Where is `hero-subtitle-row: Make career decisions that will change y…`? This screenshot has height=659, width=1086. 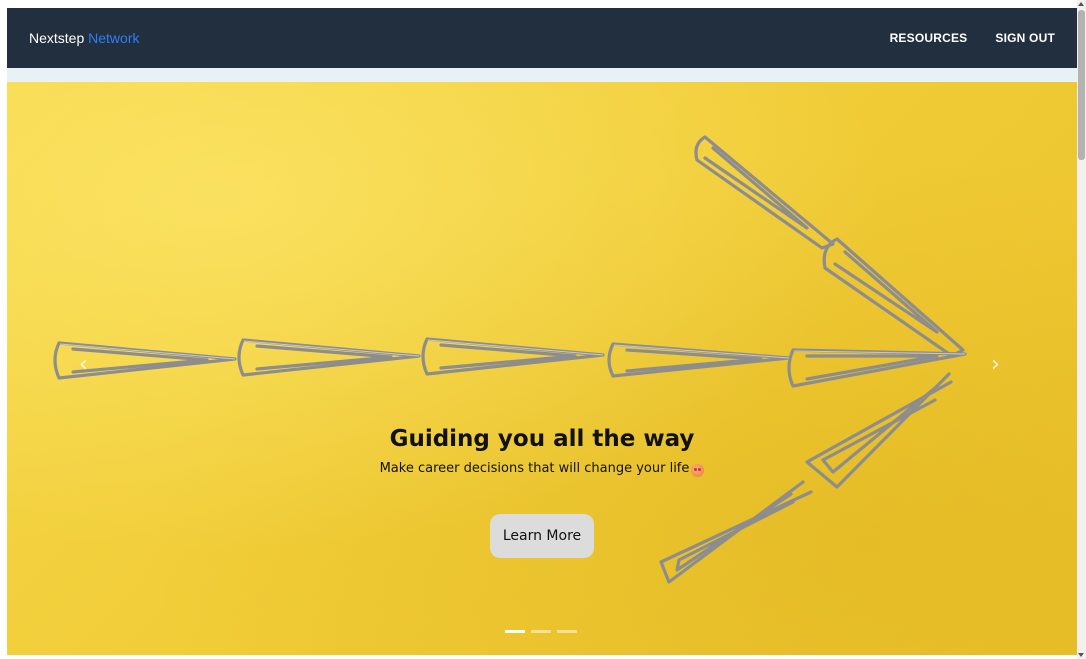
hero-subtitle-row: Make career decisions that will change y… is located at coordinates (542, 469).